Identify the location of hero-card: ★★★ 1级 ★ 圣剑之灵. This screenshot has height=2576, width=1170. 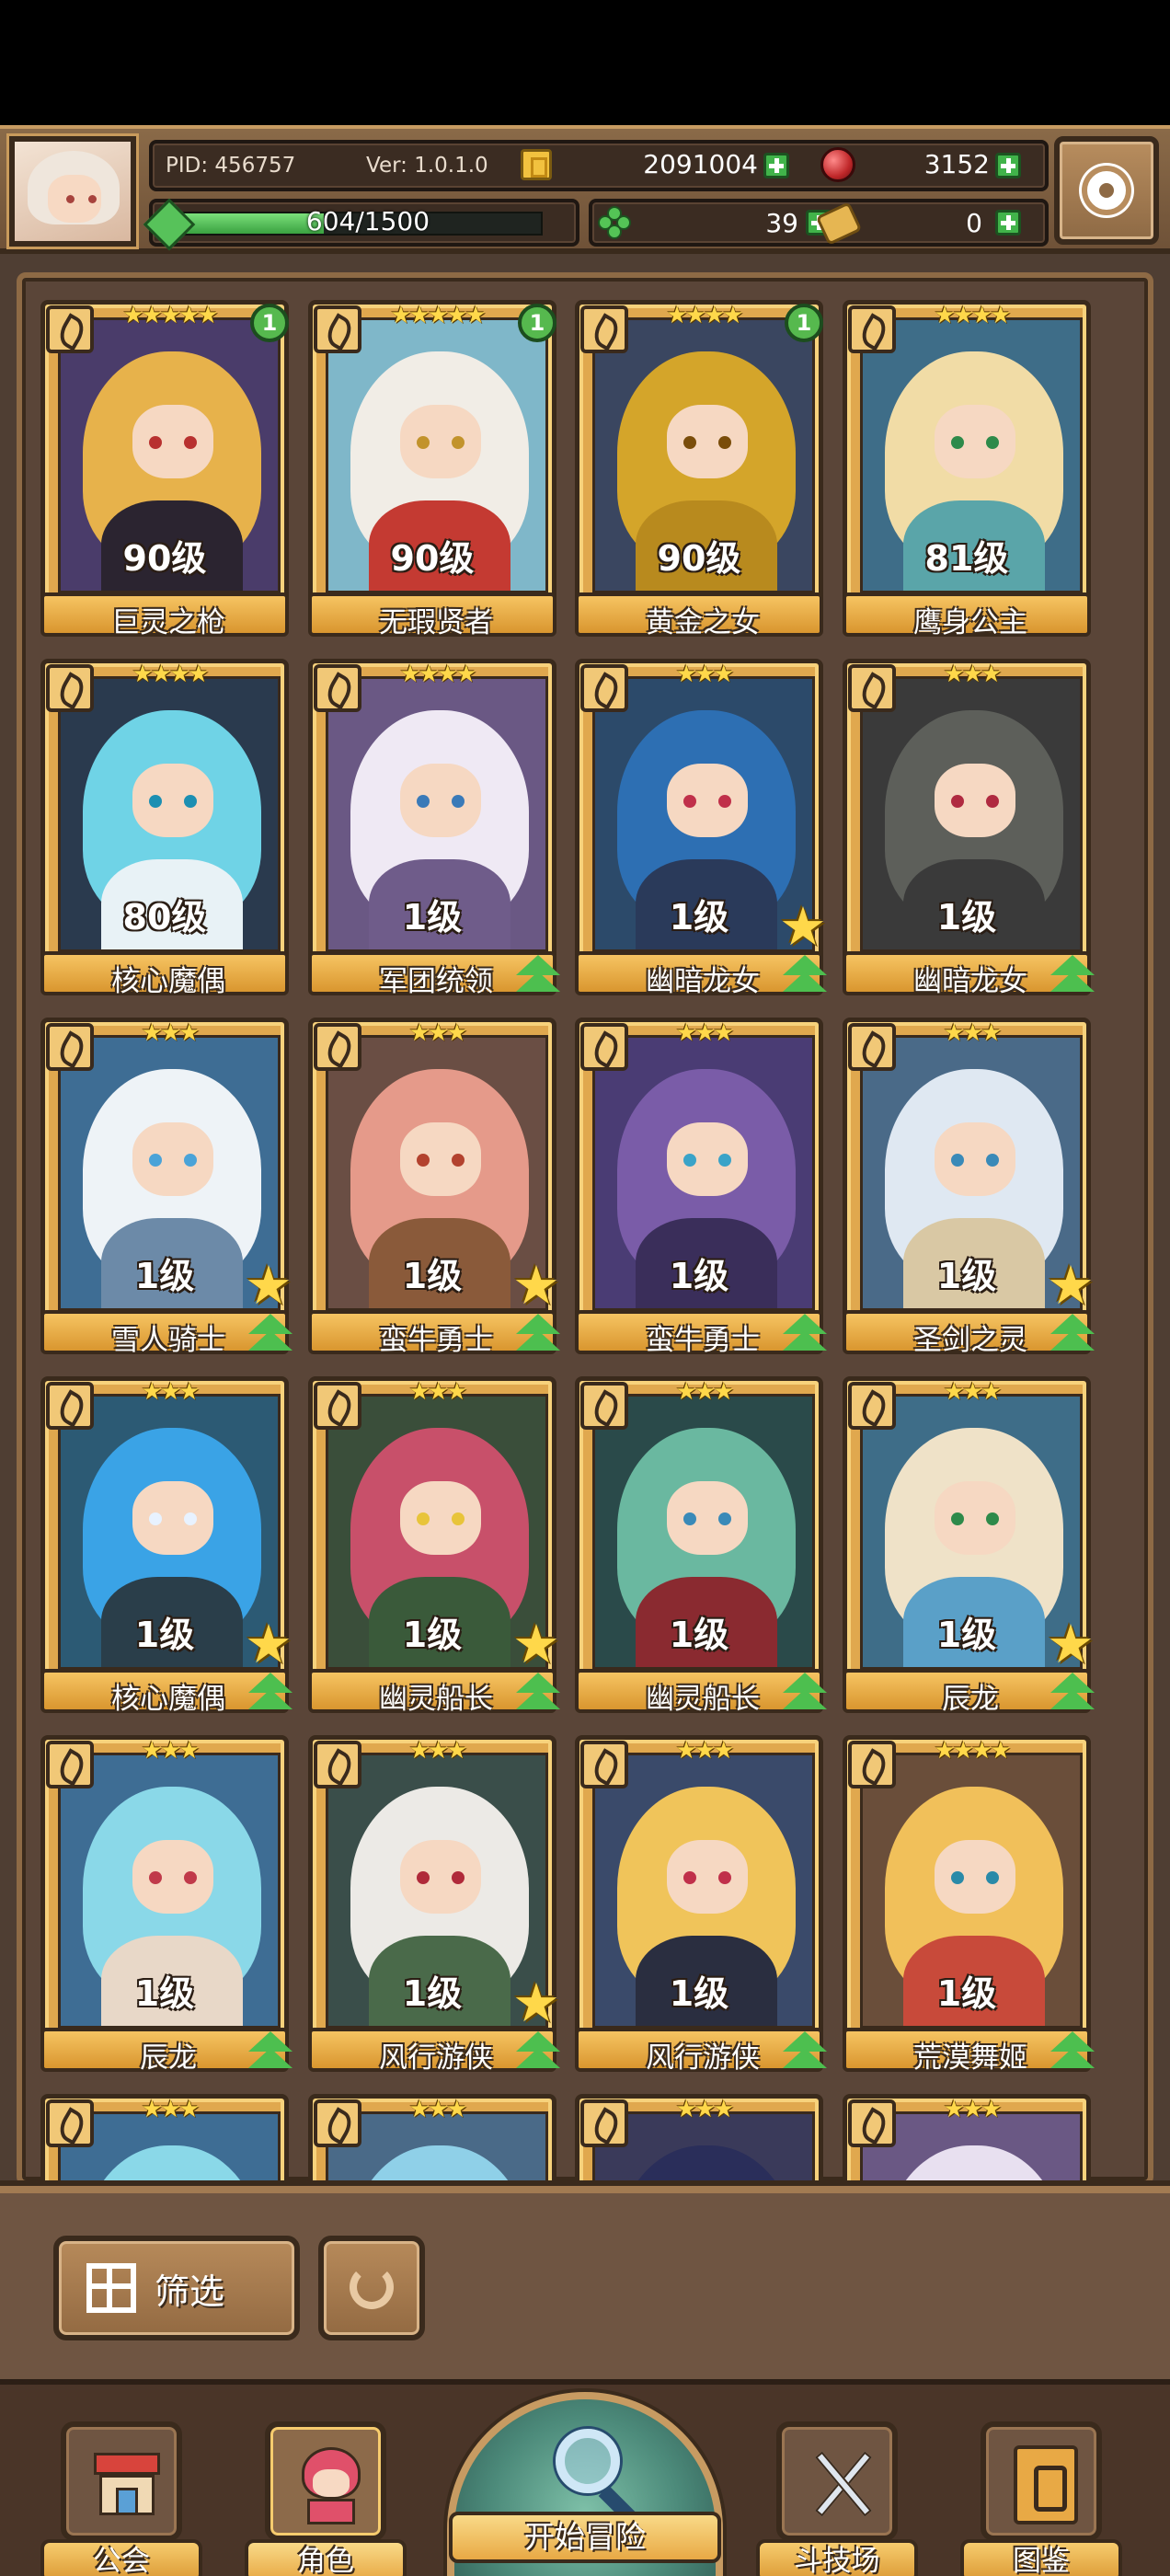
(969, 1189).